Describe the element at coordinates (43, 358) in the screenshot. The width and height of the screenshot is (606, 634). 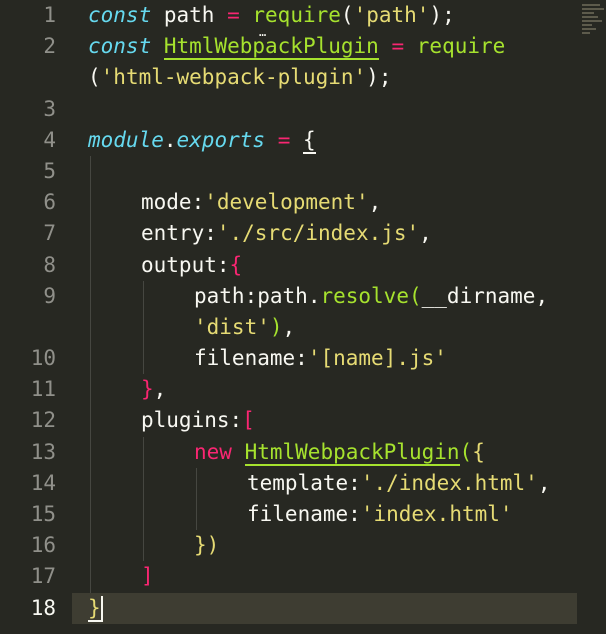
I see `line-number: 10` at that location.